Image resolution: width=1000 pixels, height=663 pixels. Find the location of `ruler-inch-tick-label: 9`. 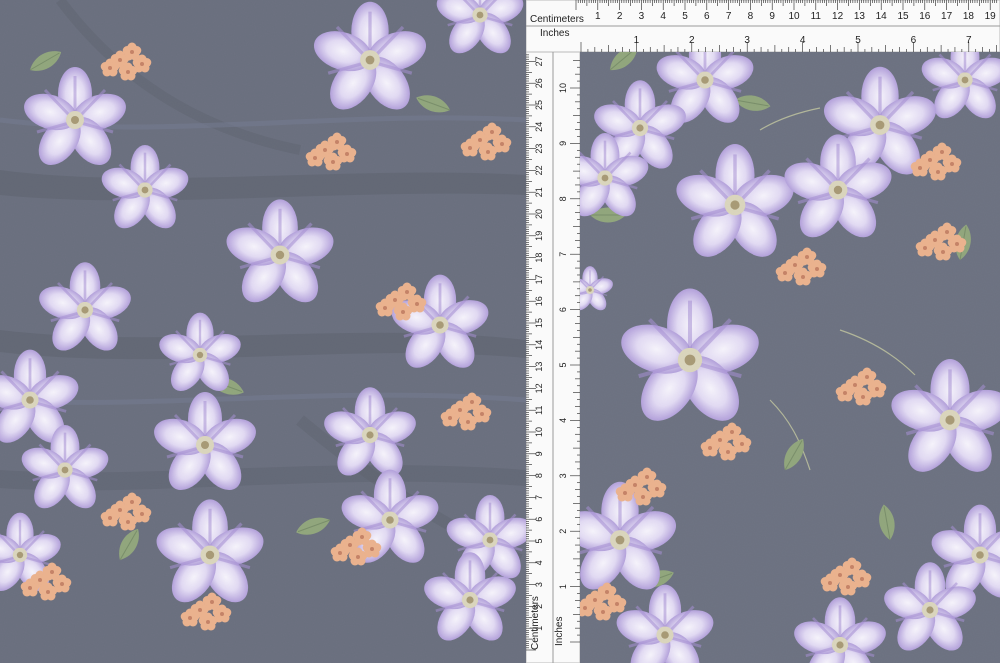

ruler-inch-tick-label: 9 is located at coordinates (563, 143).